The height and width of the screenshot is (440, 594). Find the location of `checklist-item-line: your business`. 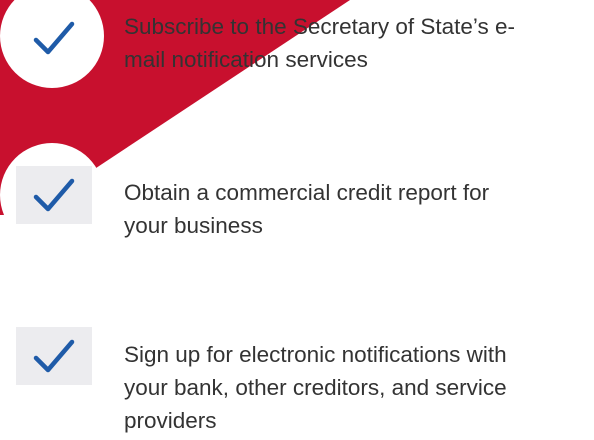

checklist-item-line: your business is located at coordinates (193, 225).